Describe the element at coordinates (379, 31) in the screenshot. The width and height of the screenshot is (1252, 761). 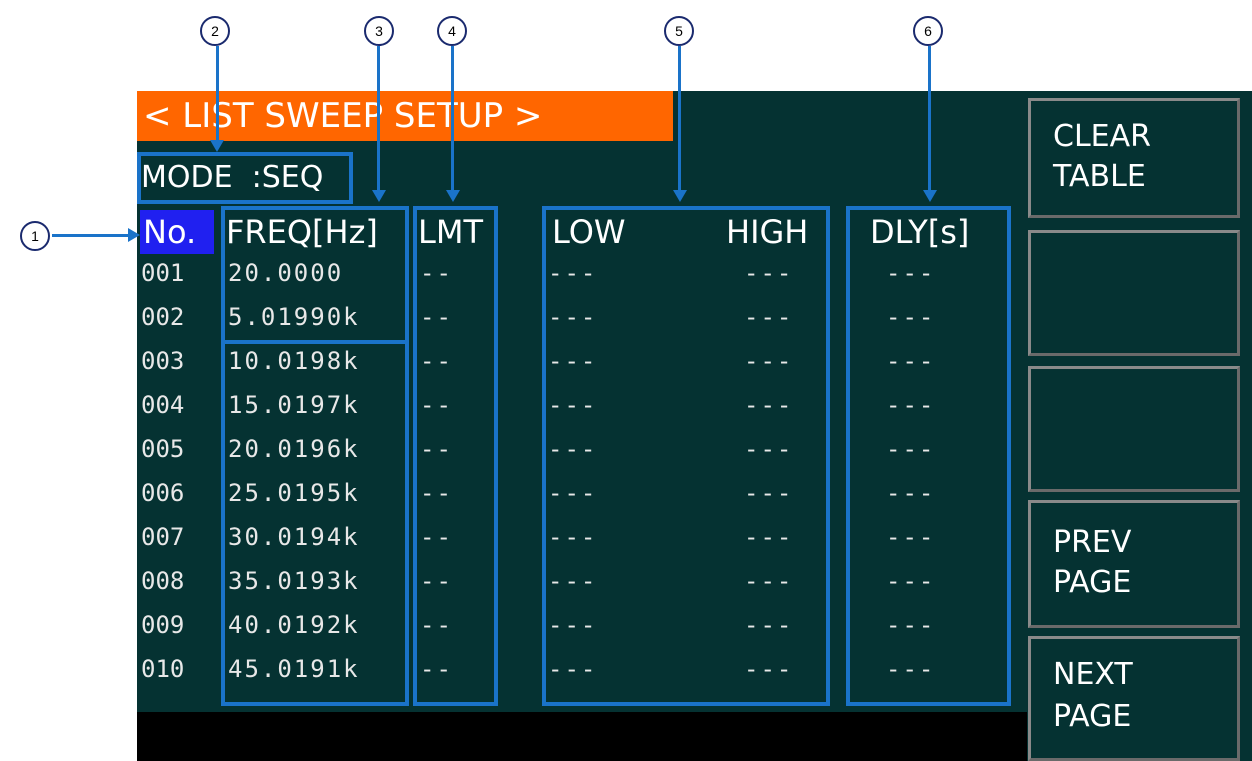
I see `annotation-marker-3: 3` at that location.